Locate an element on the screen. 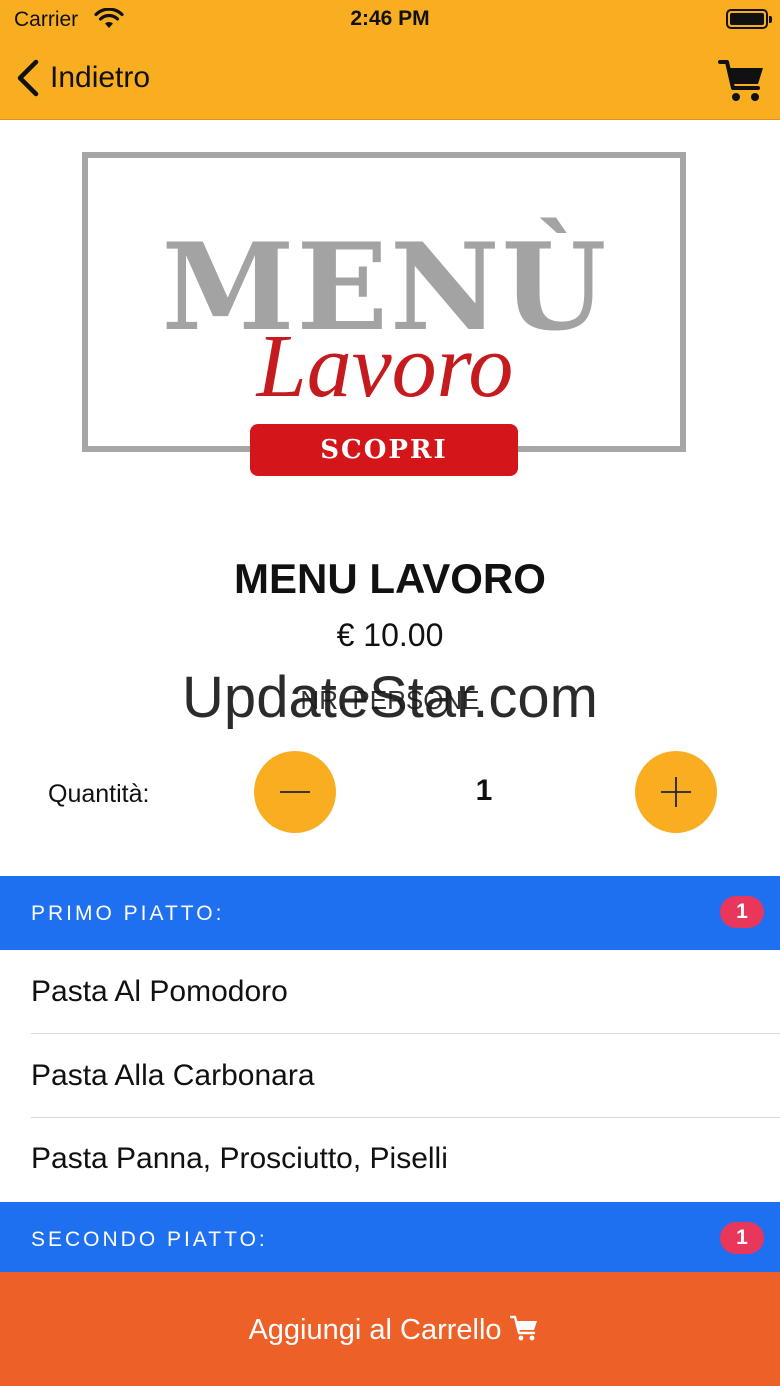 The image size is (780, 1386). chevron-left-icon is located at coordinates (28, 78).